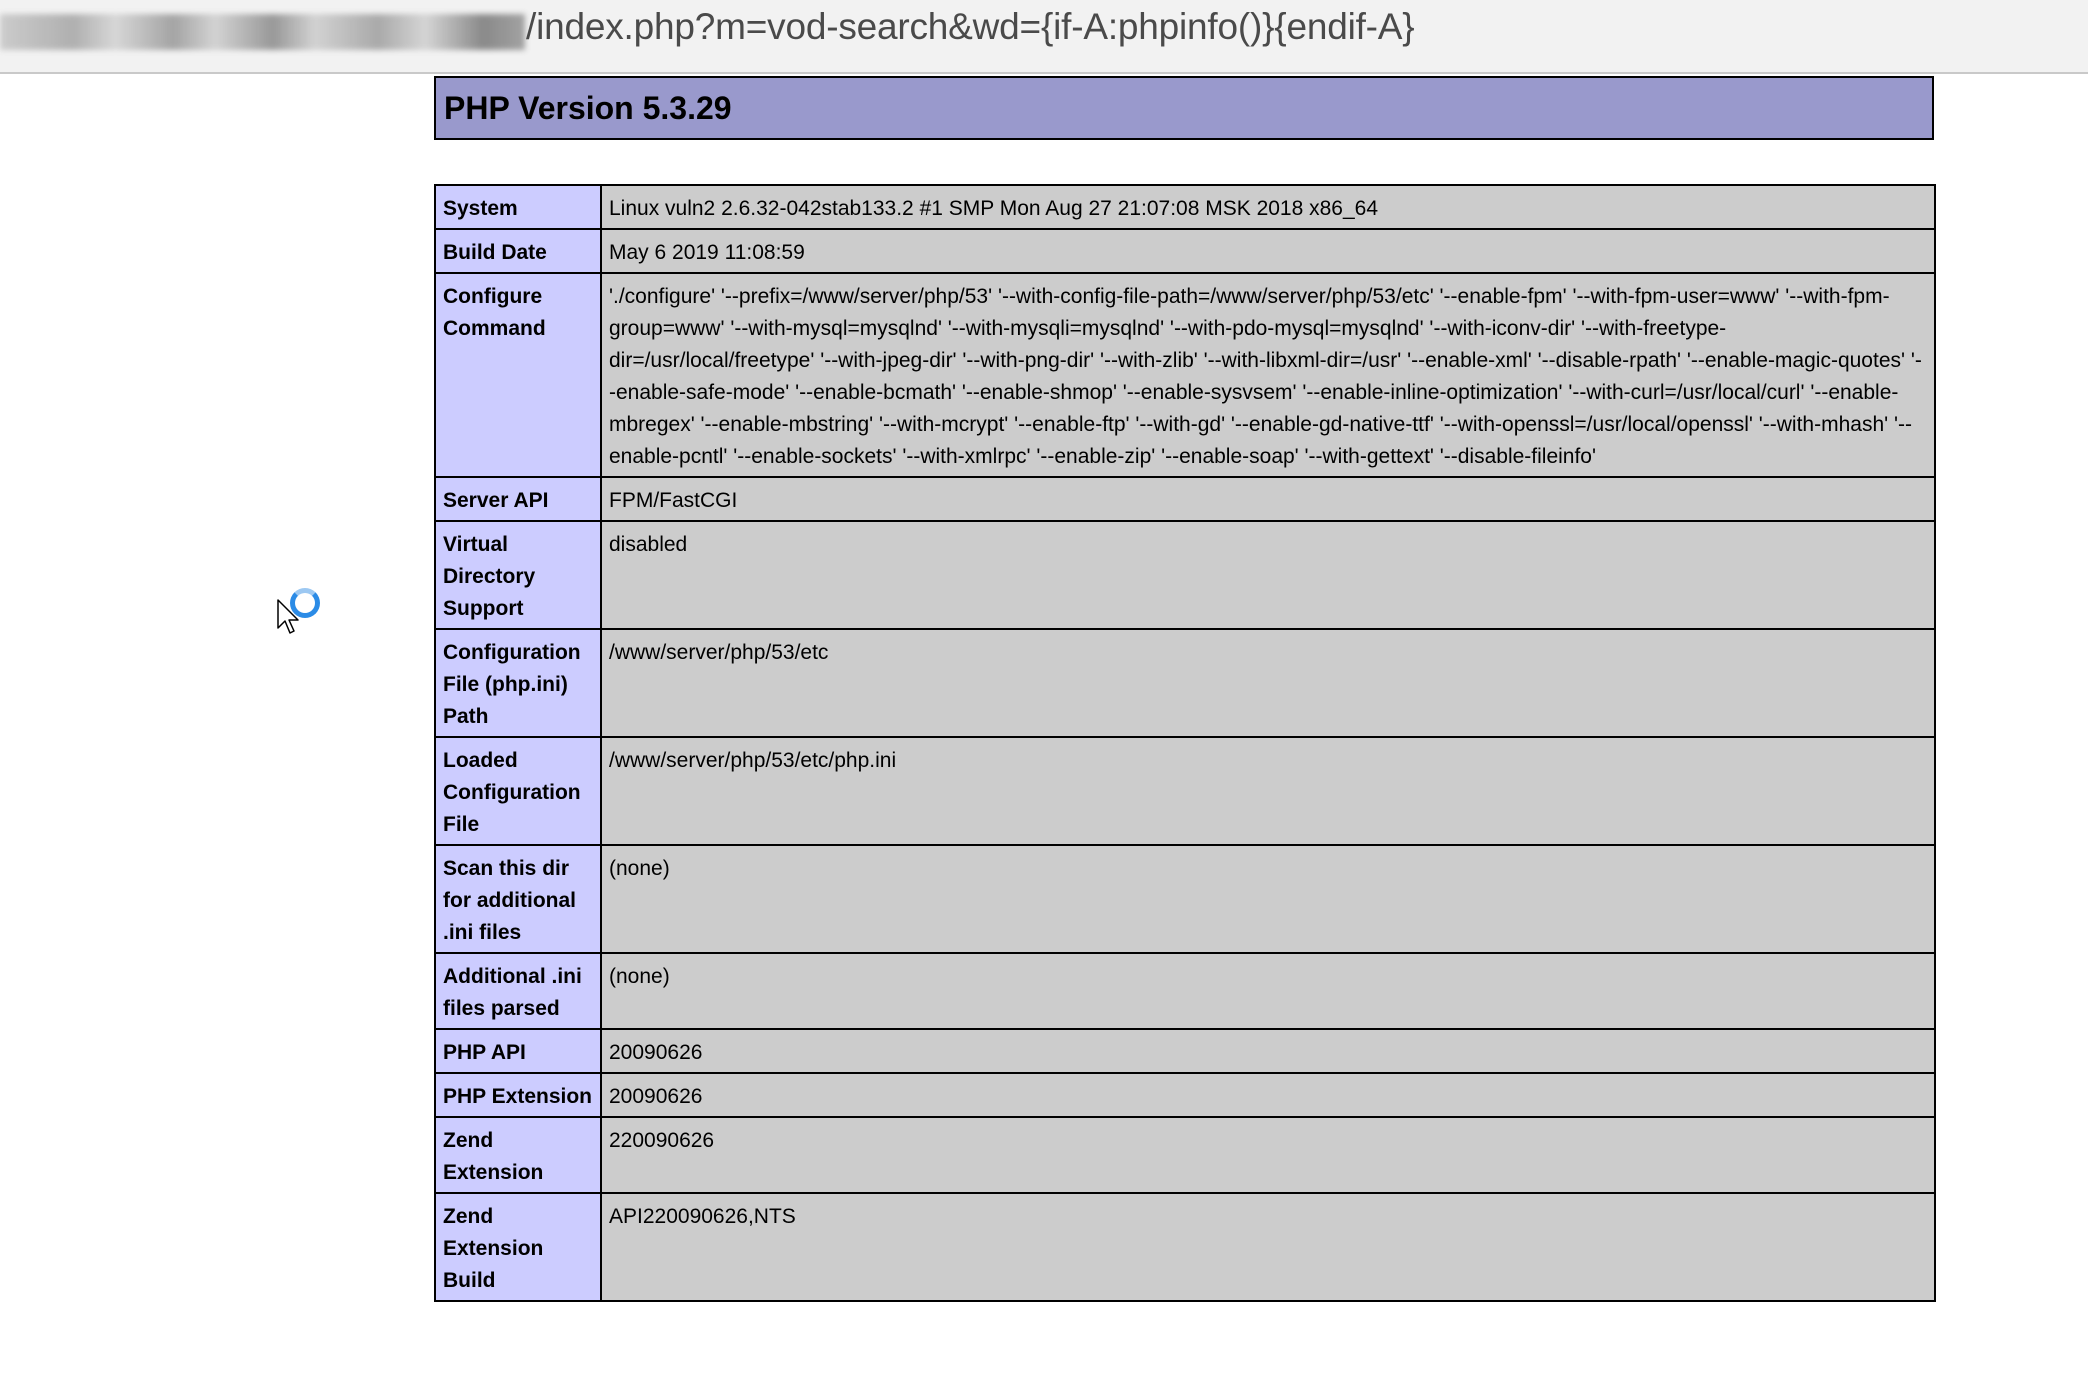  What do you see at coordinates (1268, 1051) in the screenshot?
I see `row-value-php-api: 20090626` at bounding box center [1268, 1051].